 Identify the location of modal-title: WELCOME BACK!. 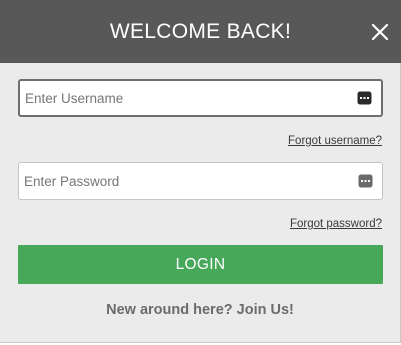
(200, 31).